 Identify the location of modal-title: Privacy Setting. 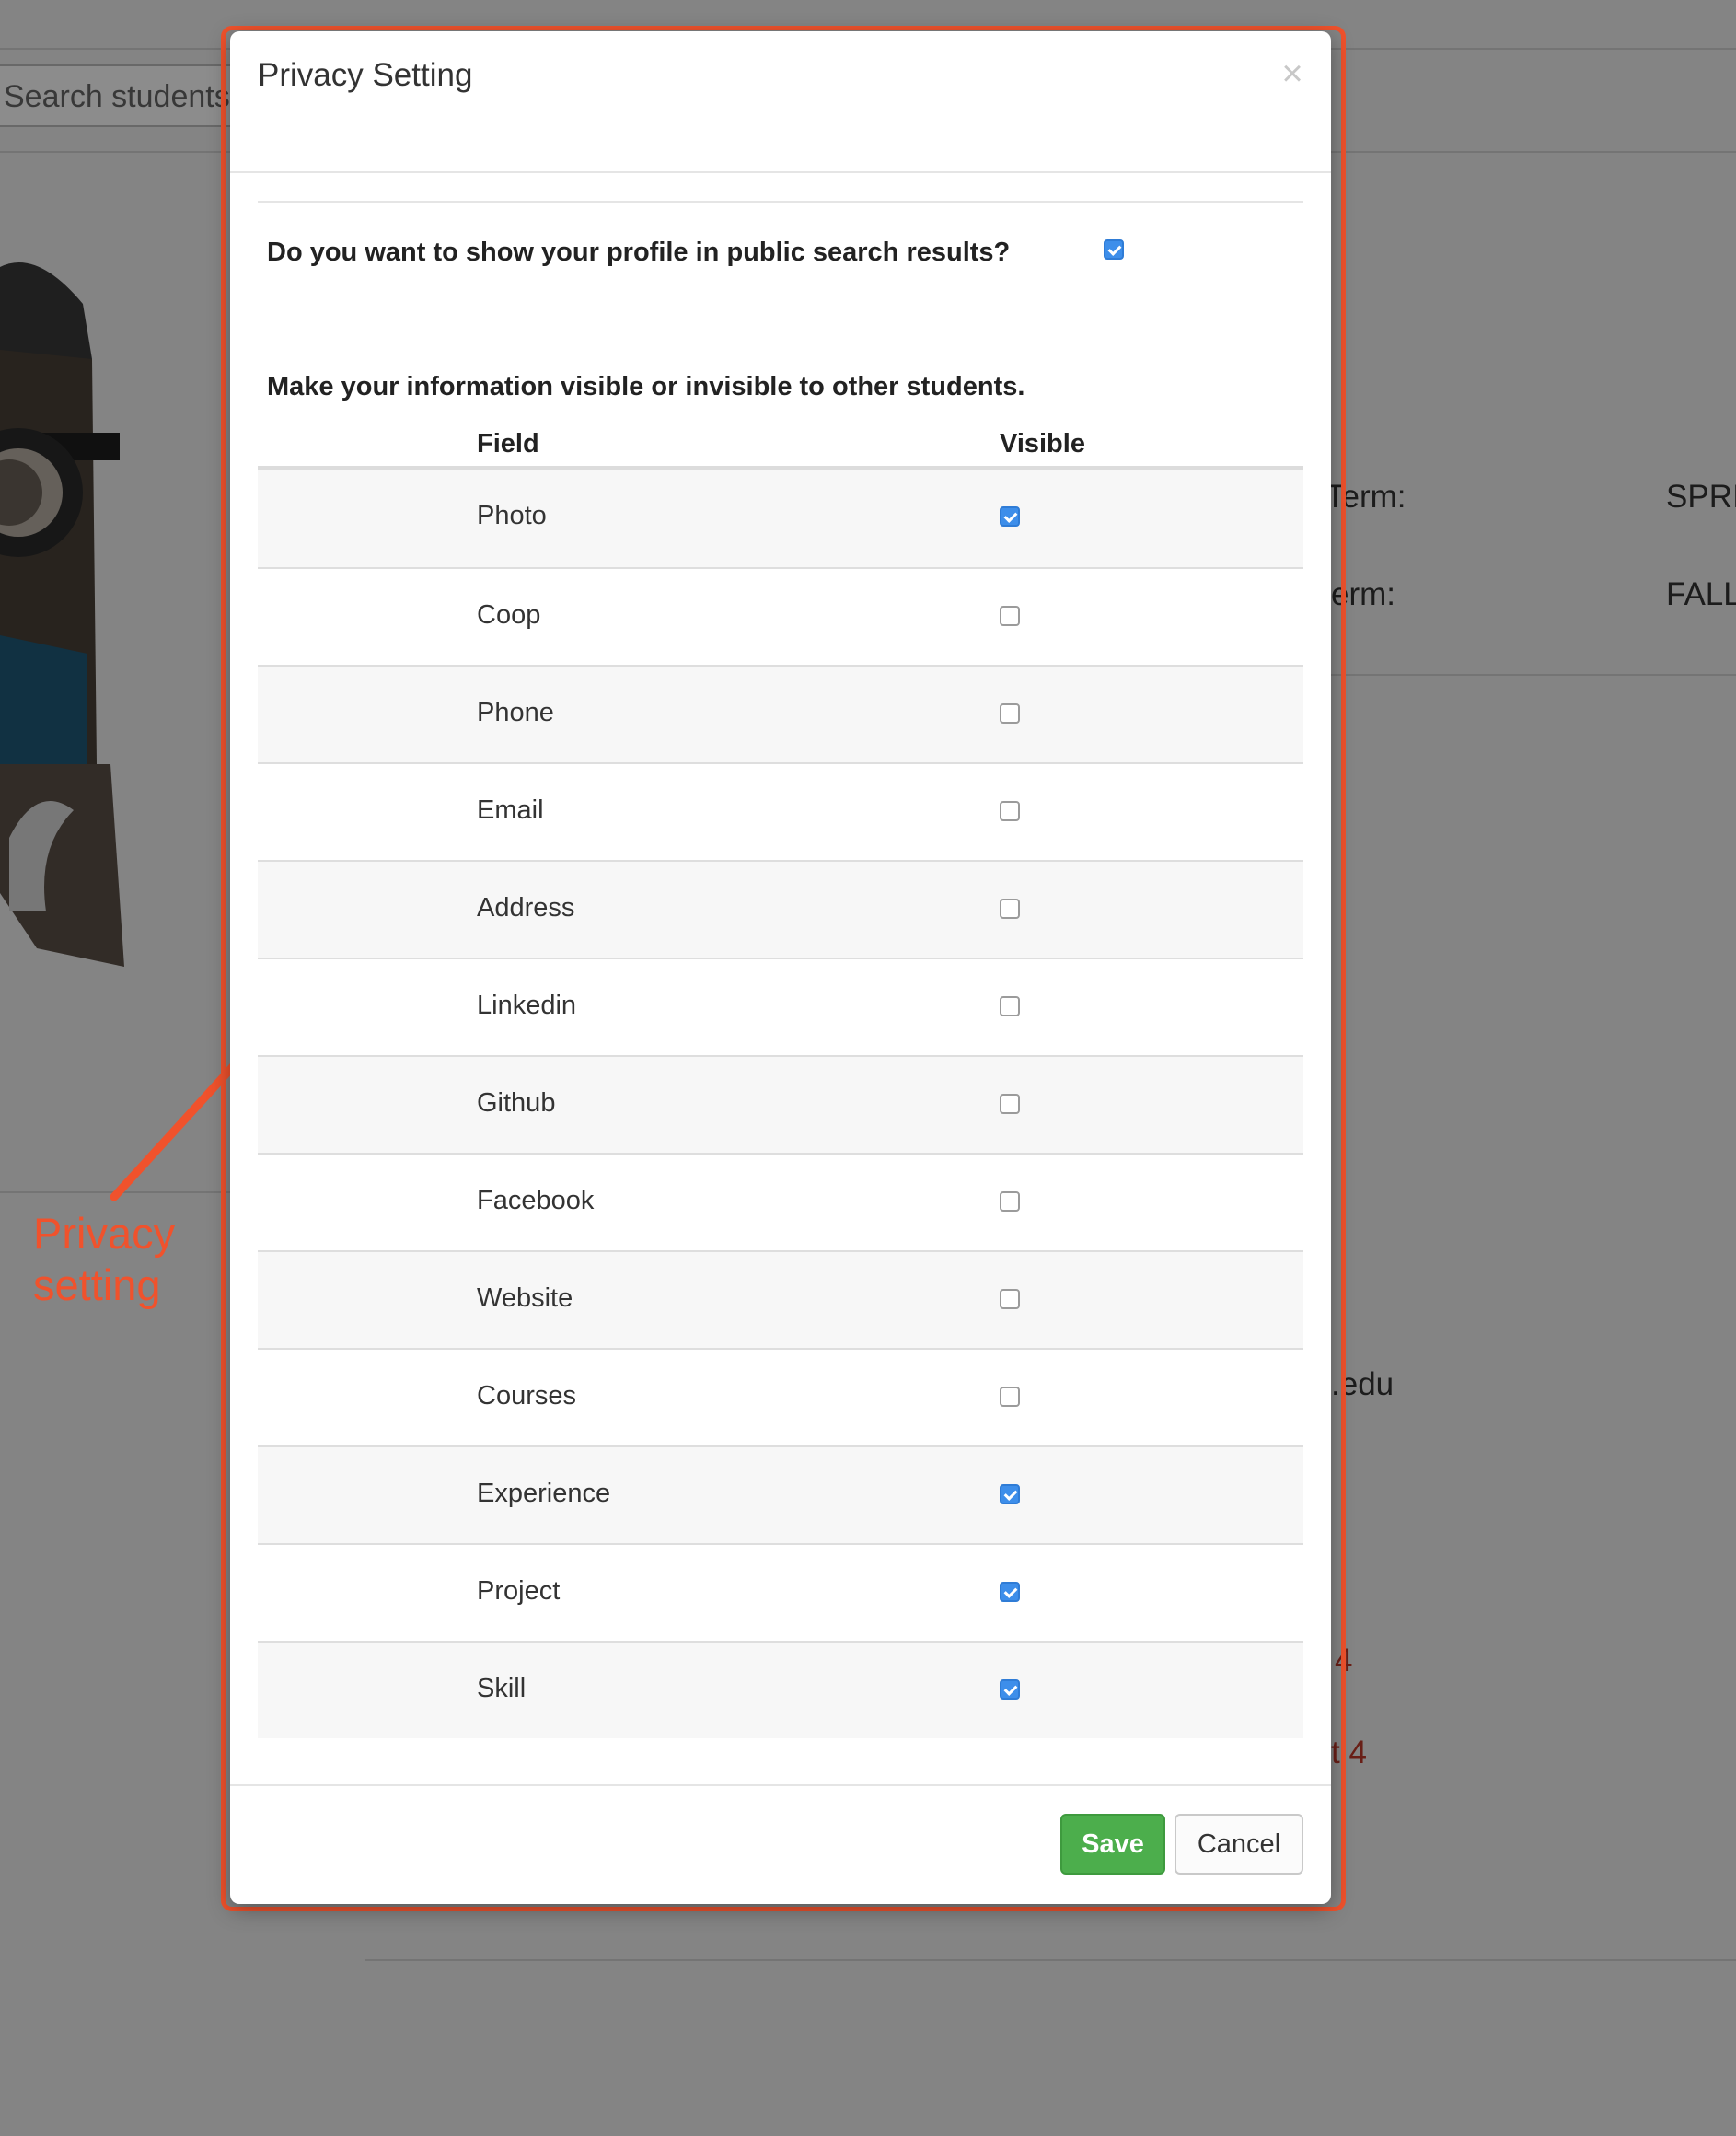
(365, 75).